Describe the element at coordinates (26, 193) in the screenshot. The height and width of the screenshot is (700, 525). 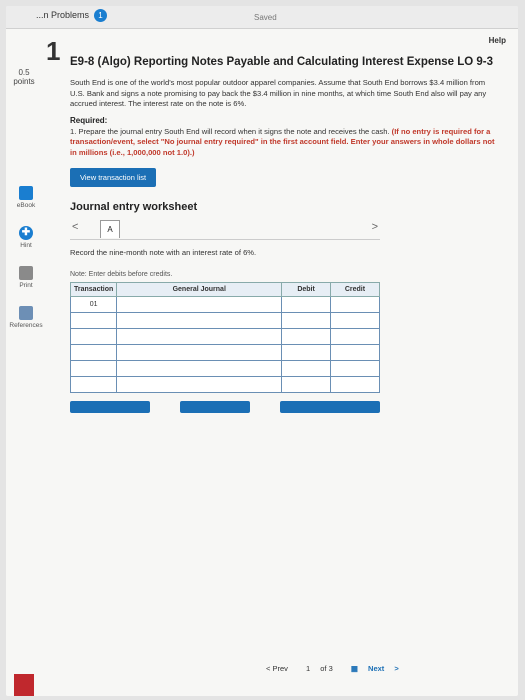
I see `book-icon` at that location.